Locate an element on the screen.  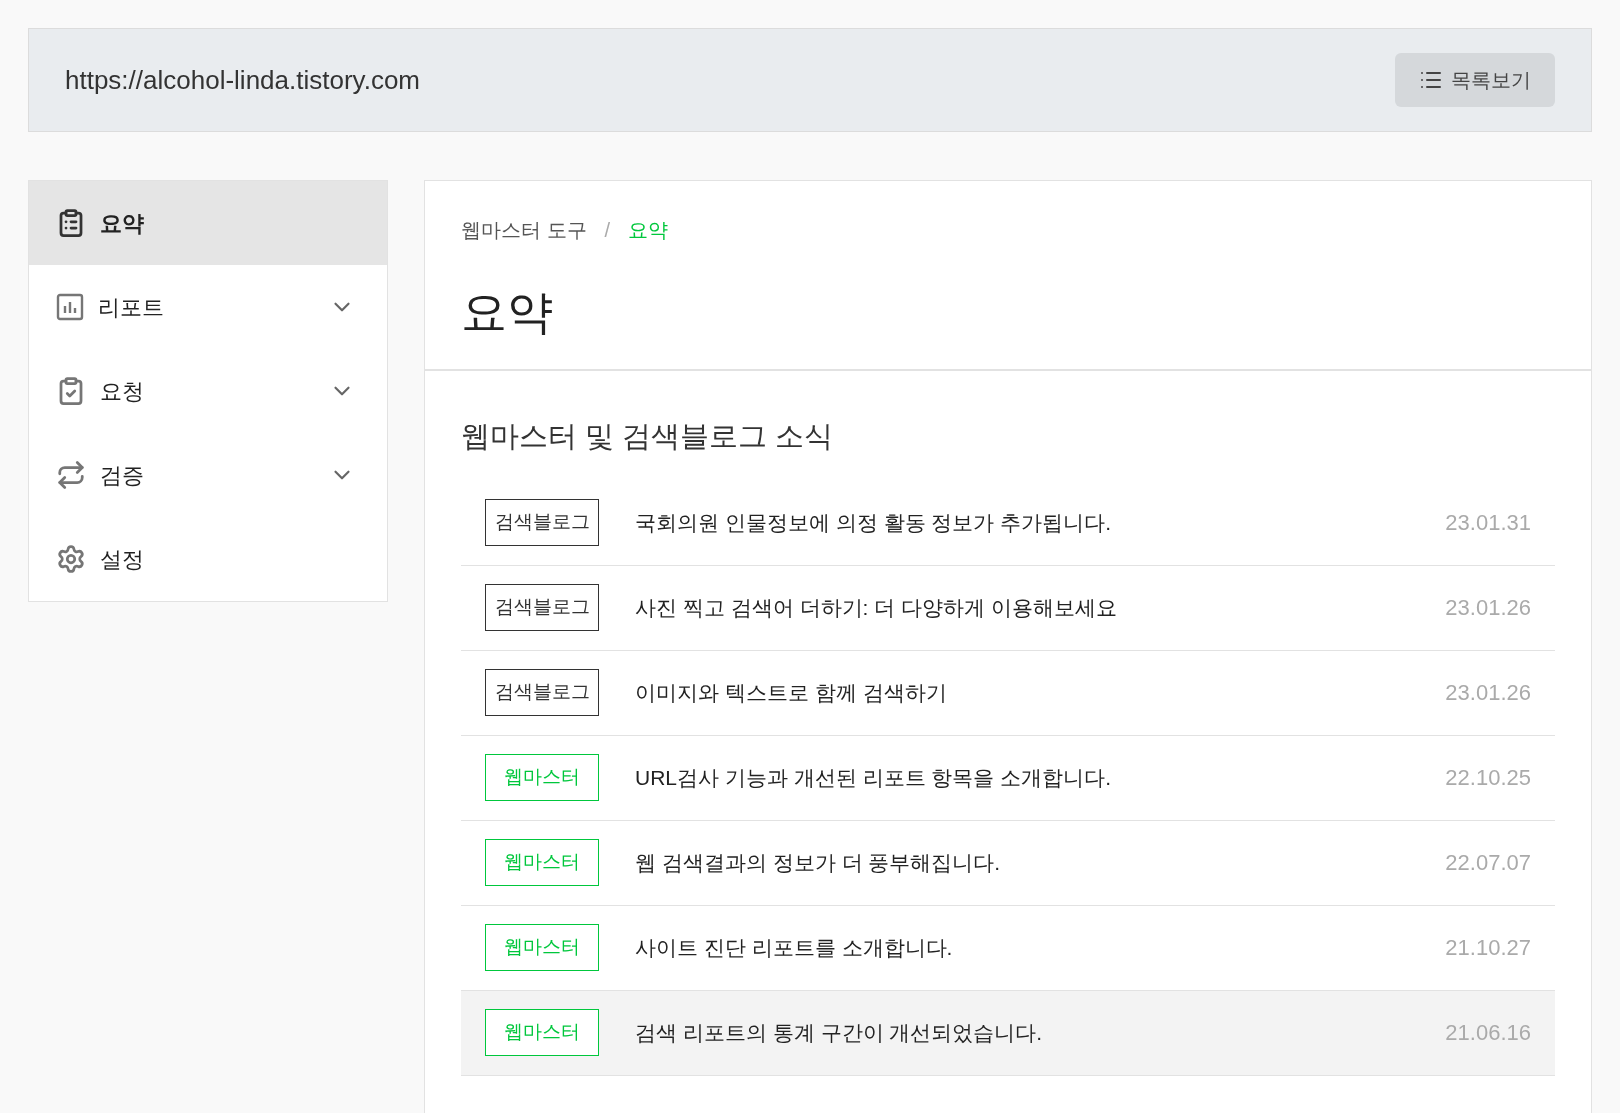
sidebar-label: 리포트 is located at coordinates (131, 307).